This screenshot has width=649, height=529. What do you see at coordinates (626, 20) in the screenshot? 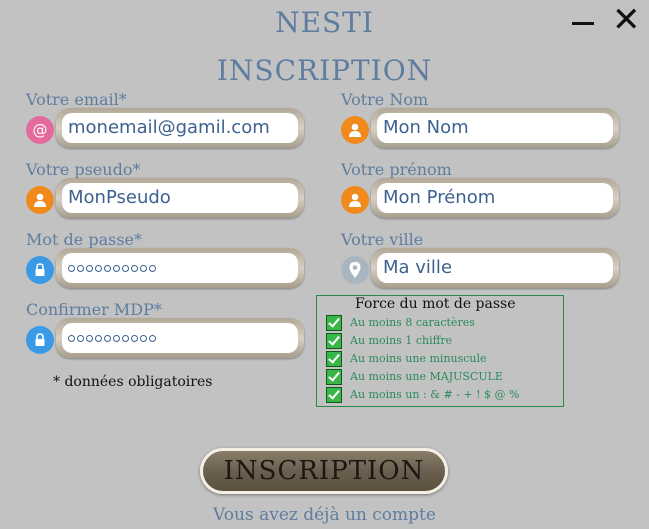
I see `close-button: ✕` at bounding box center [626, 20].